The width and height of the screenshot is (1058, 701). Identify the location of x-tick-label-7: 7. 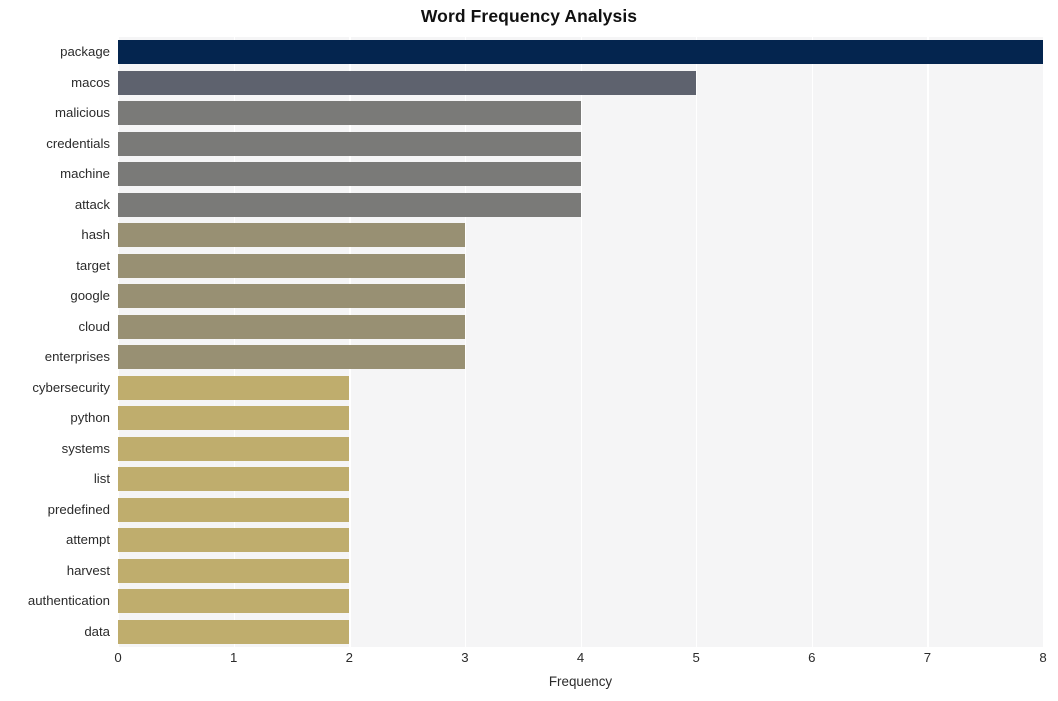
(927, 657).